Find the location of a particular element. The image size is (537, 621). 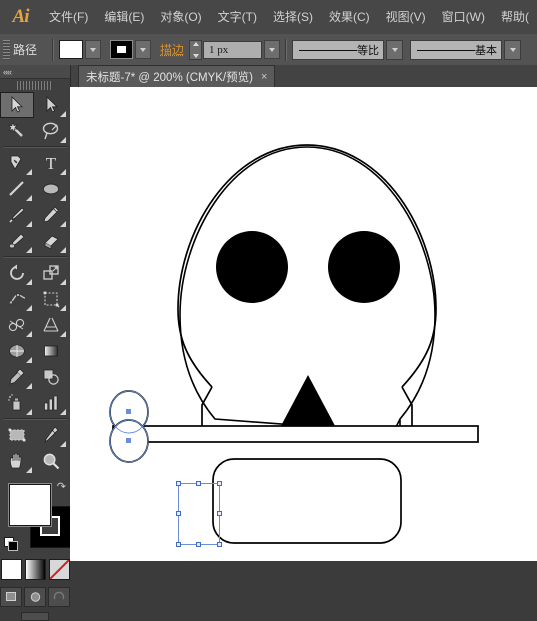

fill-color-swatch is located at coordinates (30, 505).